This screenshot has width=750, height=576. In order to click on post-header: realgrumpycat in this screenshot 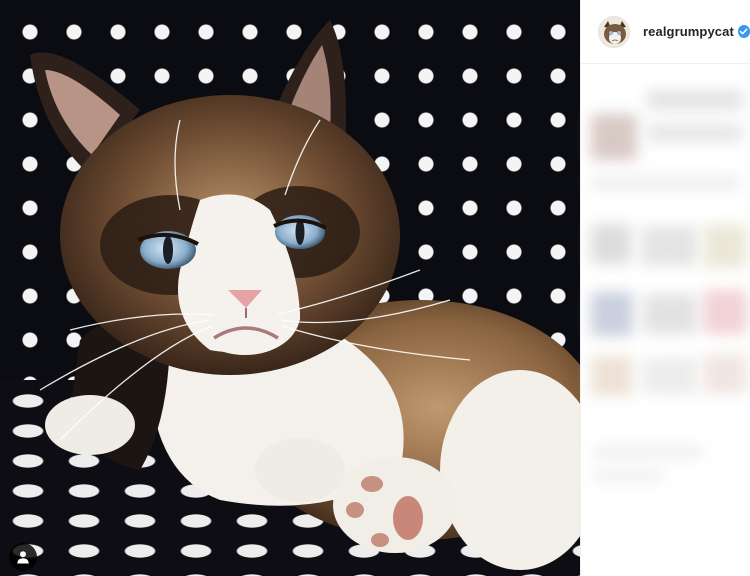, I will do `click(665, 32)`.